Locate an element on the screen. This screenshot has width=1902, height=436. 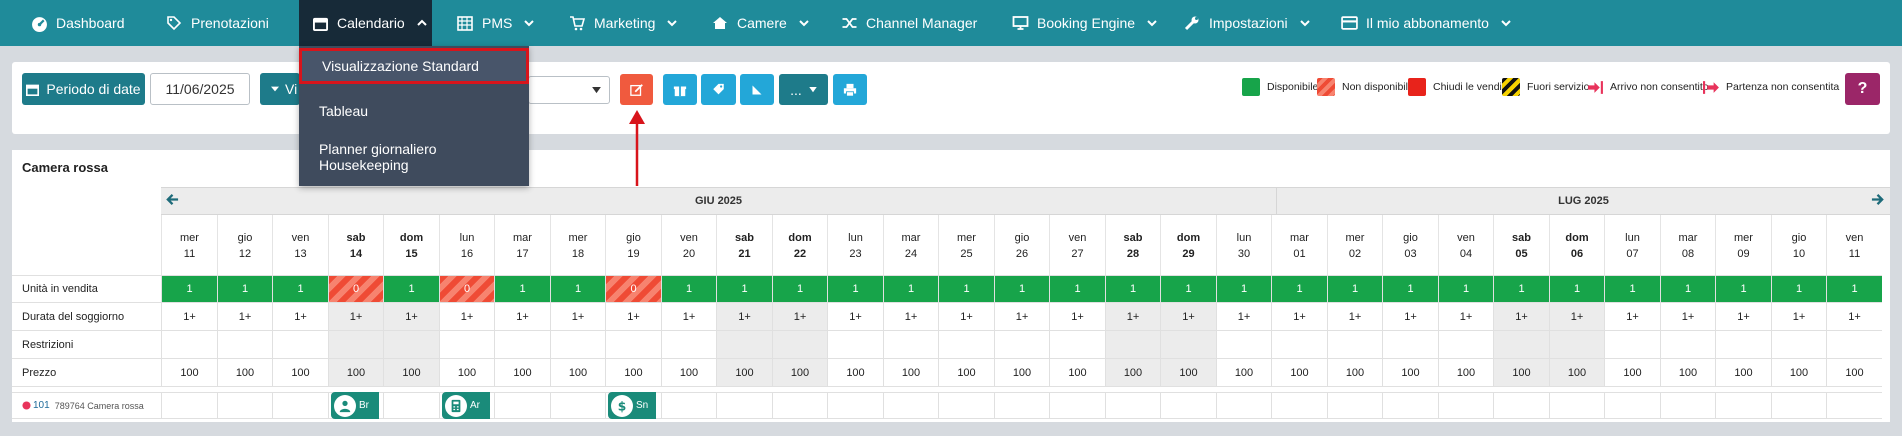
next-arrow-icon is located at coordinates (1877, 201).